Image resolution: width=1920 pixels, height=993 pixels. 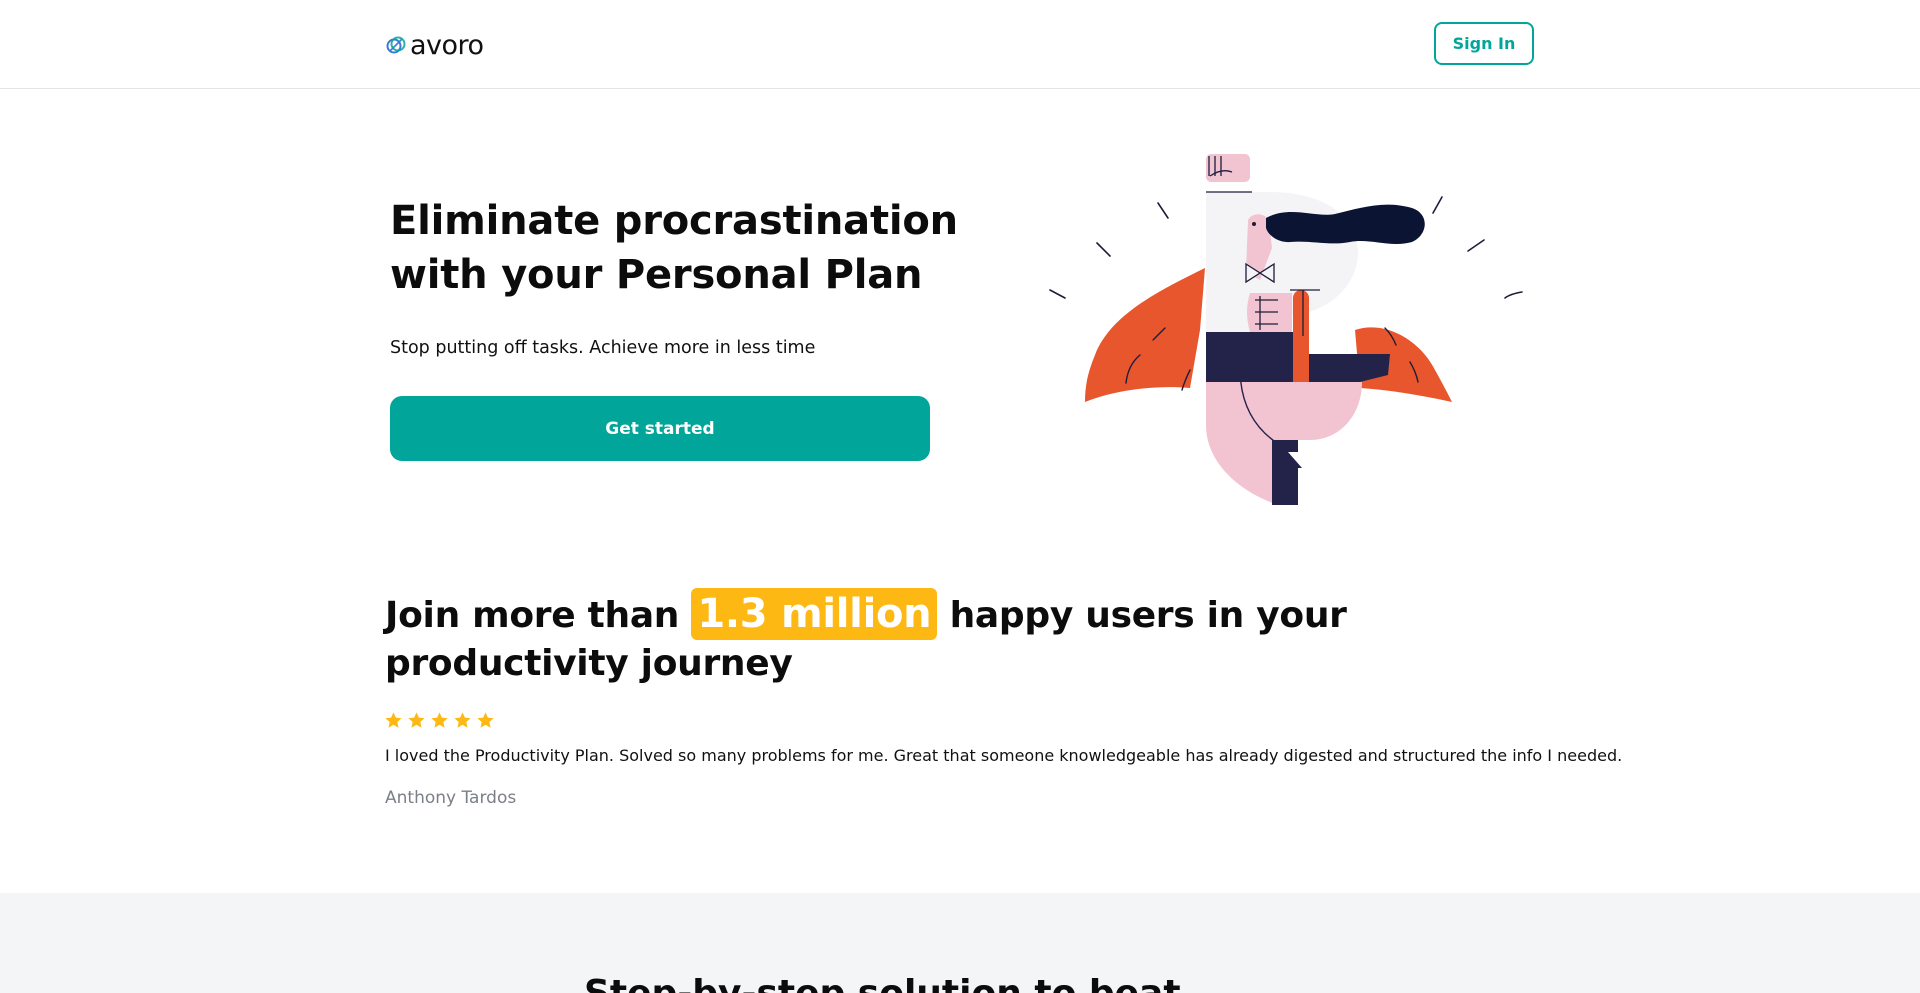 What do you see at coordinates (882, 983) in the screenshot?
I see `steps-section-title: Step-by-step solution to beat` at bounding box center [882, 983].